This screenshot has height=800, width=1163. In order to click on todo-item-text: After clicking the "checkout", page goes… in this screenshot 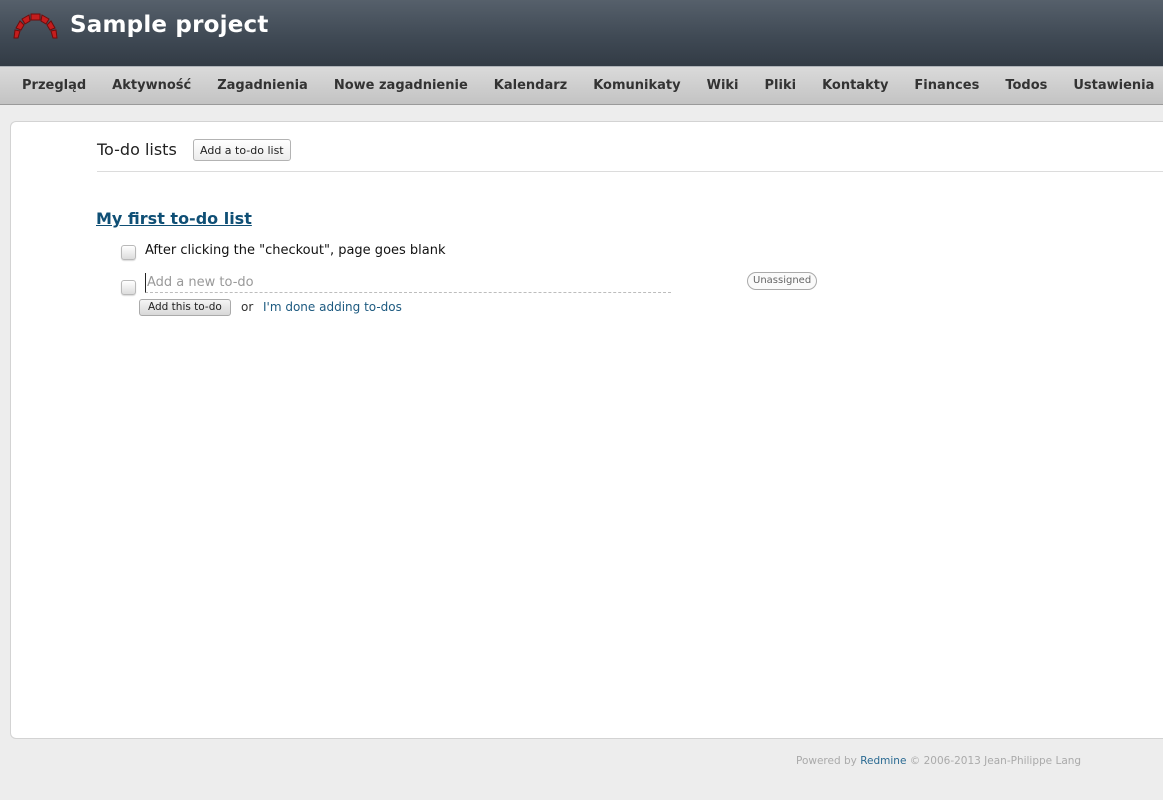, I will do `click(295, 250)`.